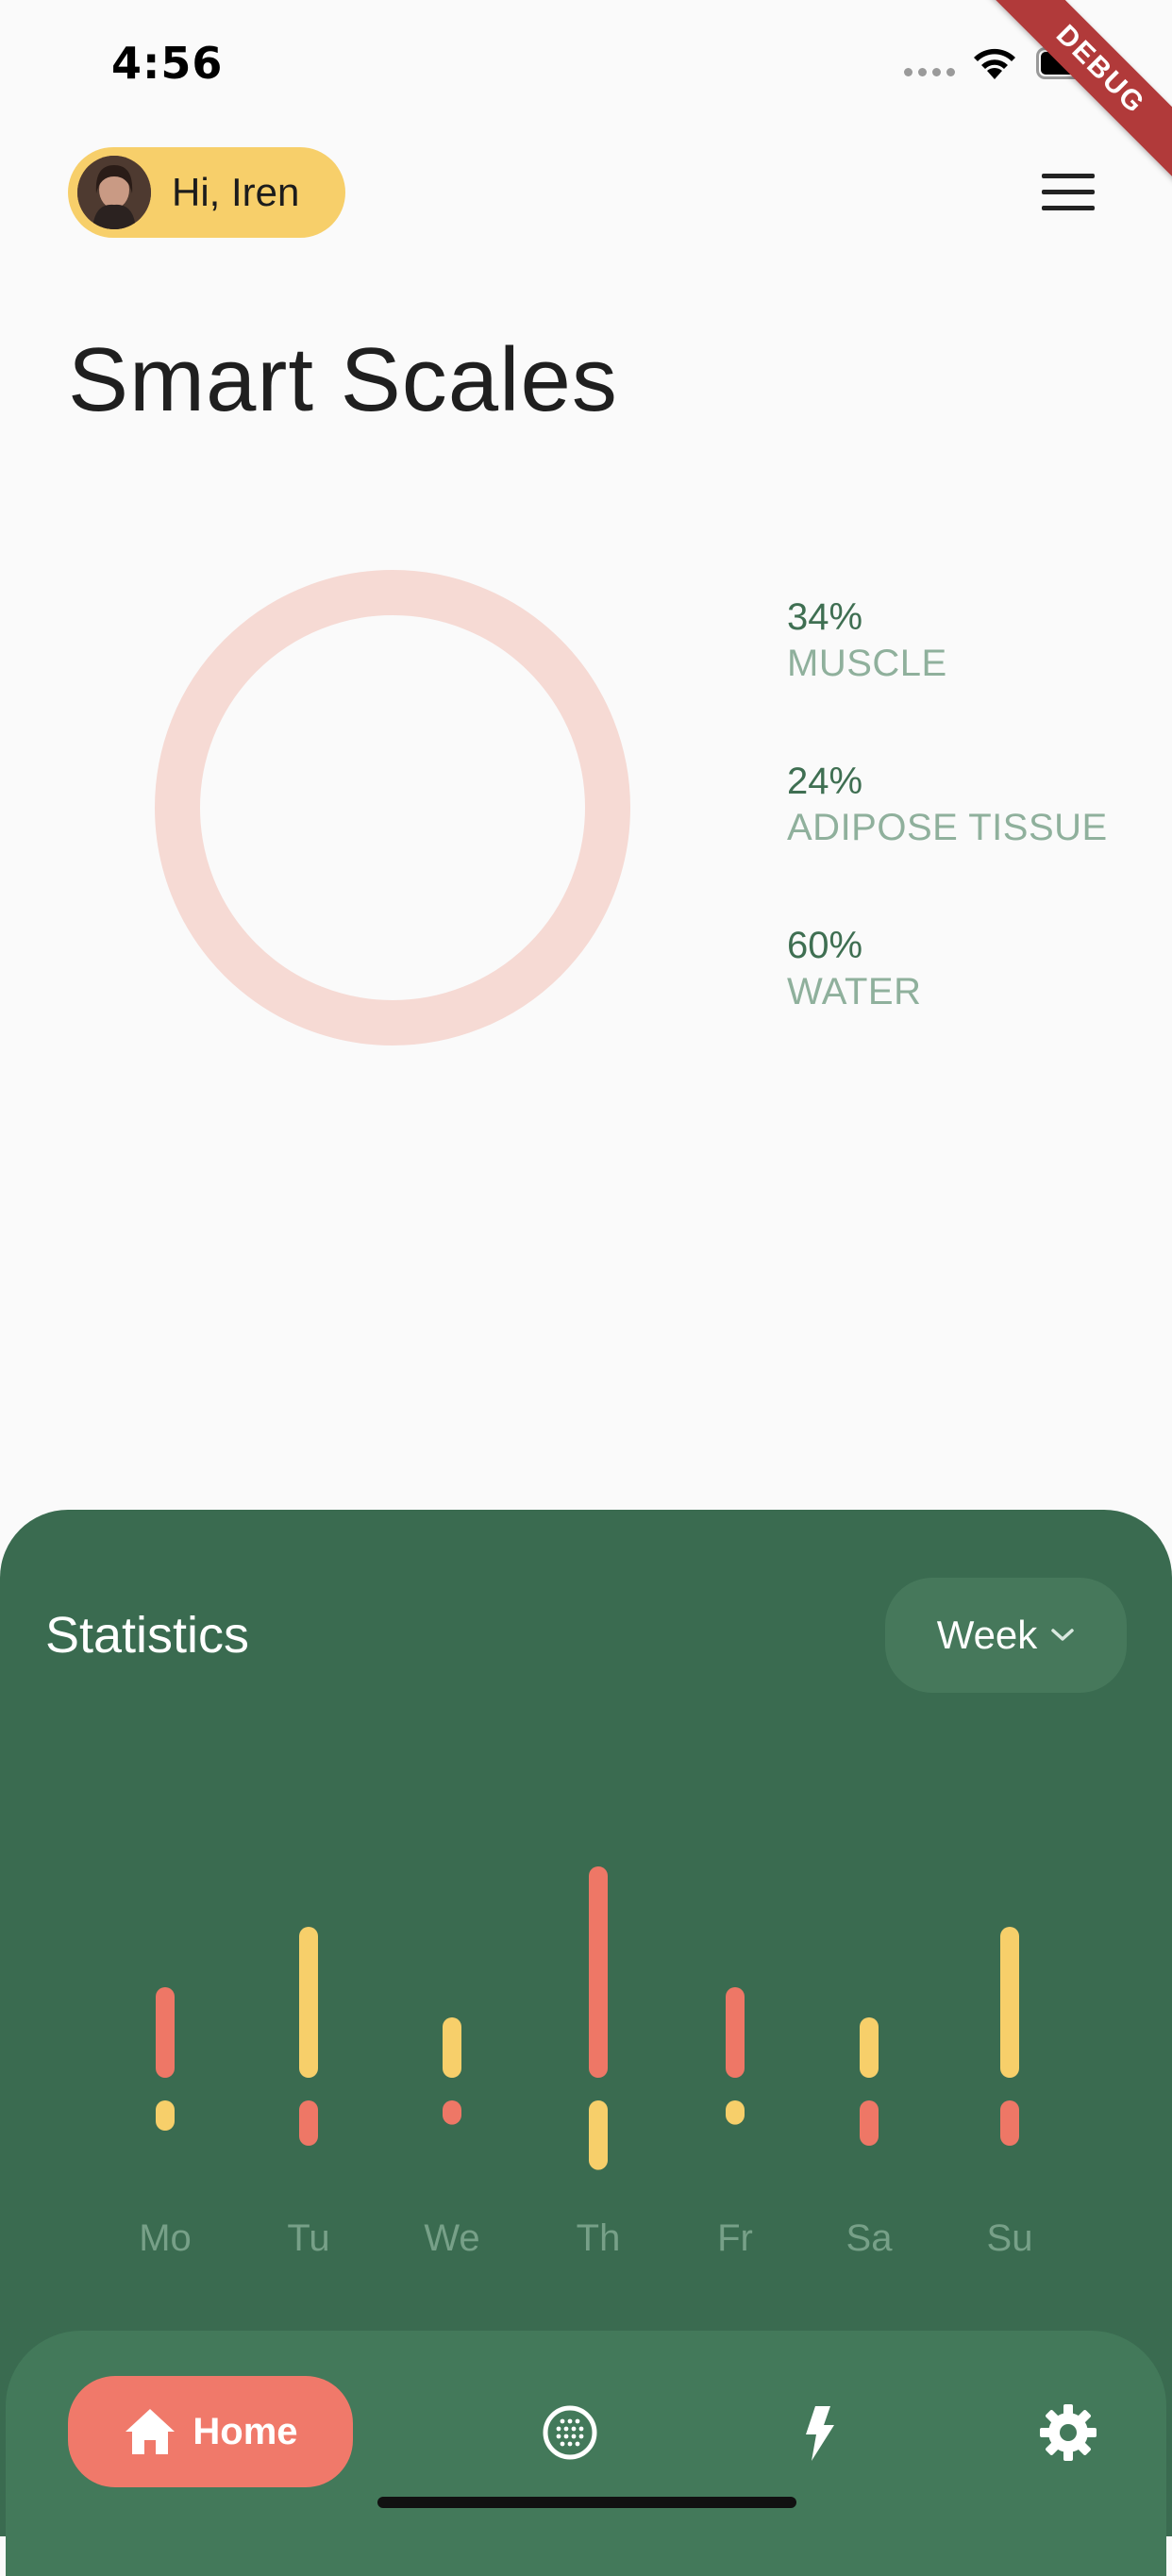  I want to click on debug-banner: DEBUG, so click(1077, 94).